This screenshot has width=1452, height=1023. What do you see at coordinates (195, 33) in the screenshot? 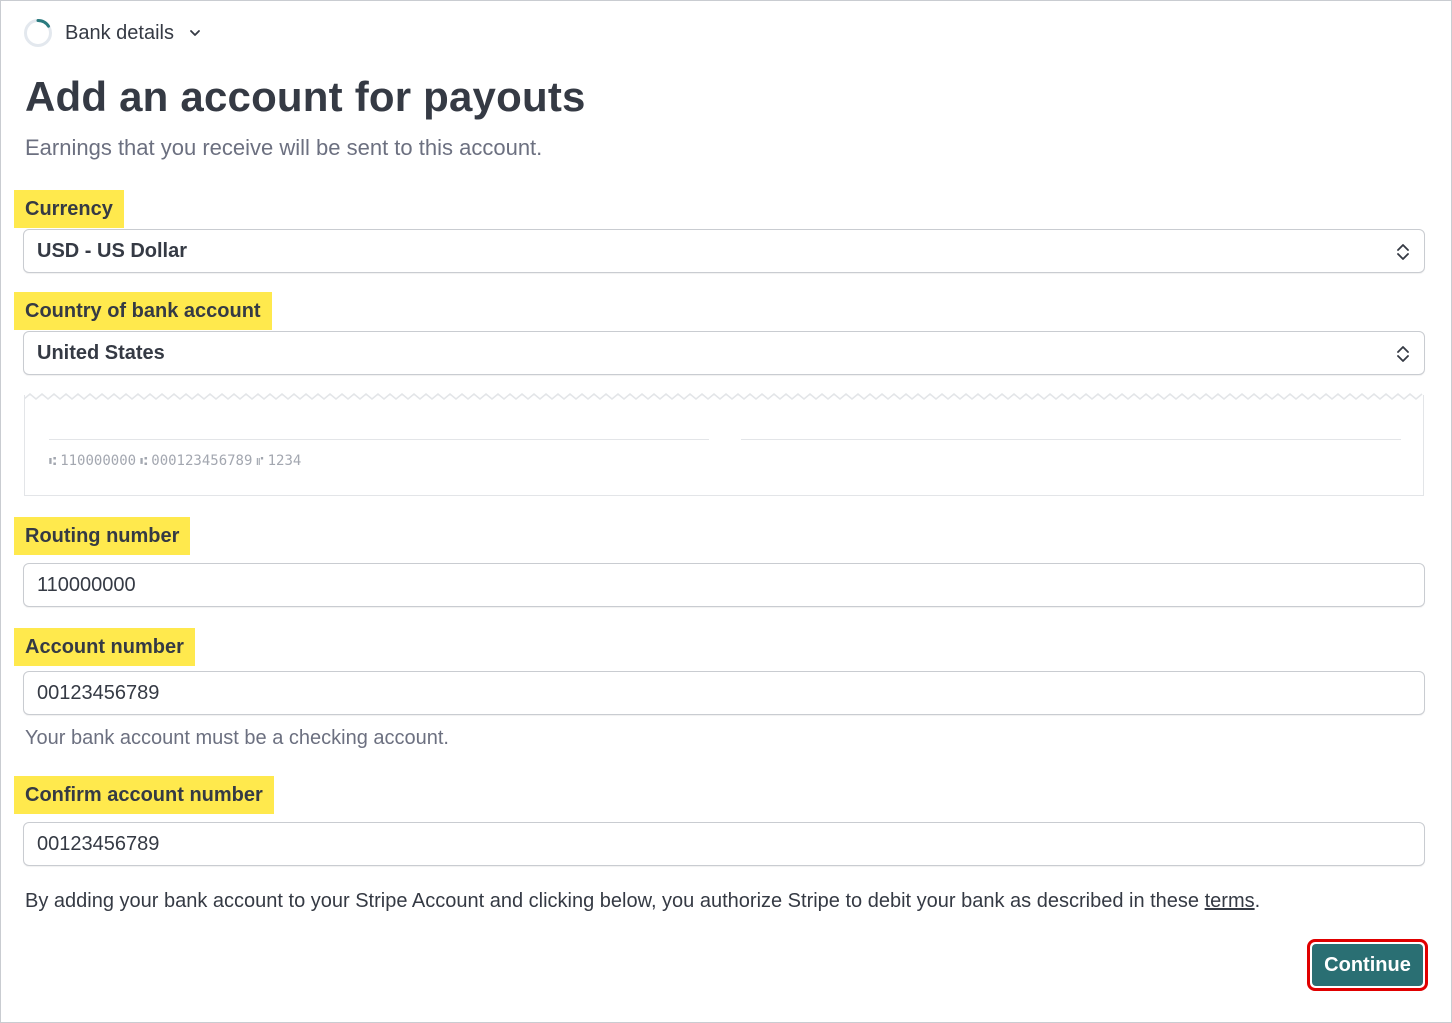
I see `chevron-down-icon` at bounding box center [195, 33].